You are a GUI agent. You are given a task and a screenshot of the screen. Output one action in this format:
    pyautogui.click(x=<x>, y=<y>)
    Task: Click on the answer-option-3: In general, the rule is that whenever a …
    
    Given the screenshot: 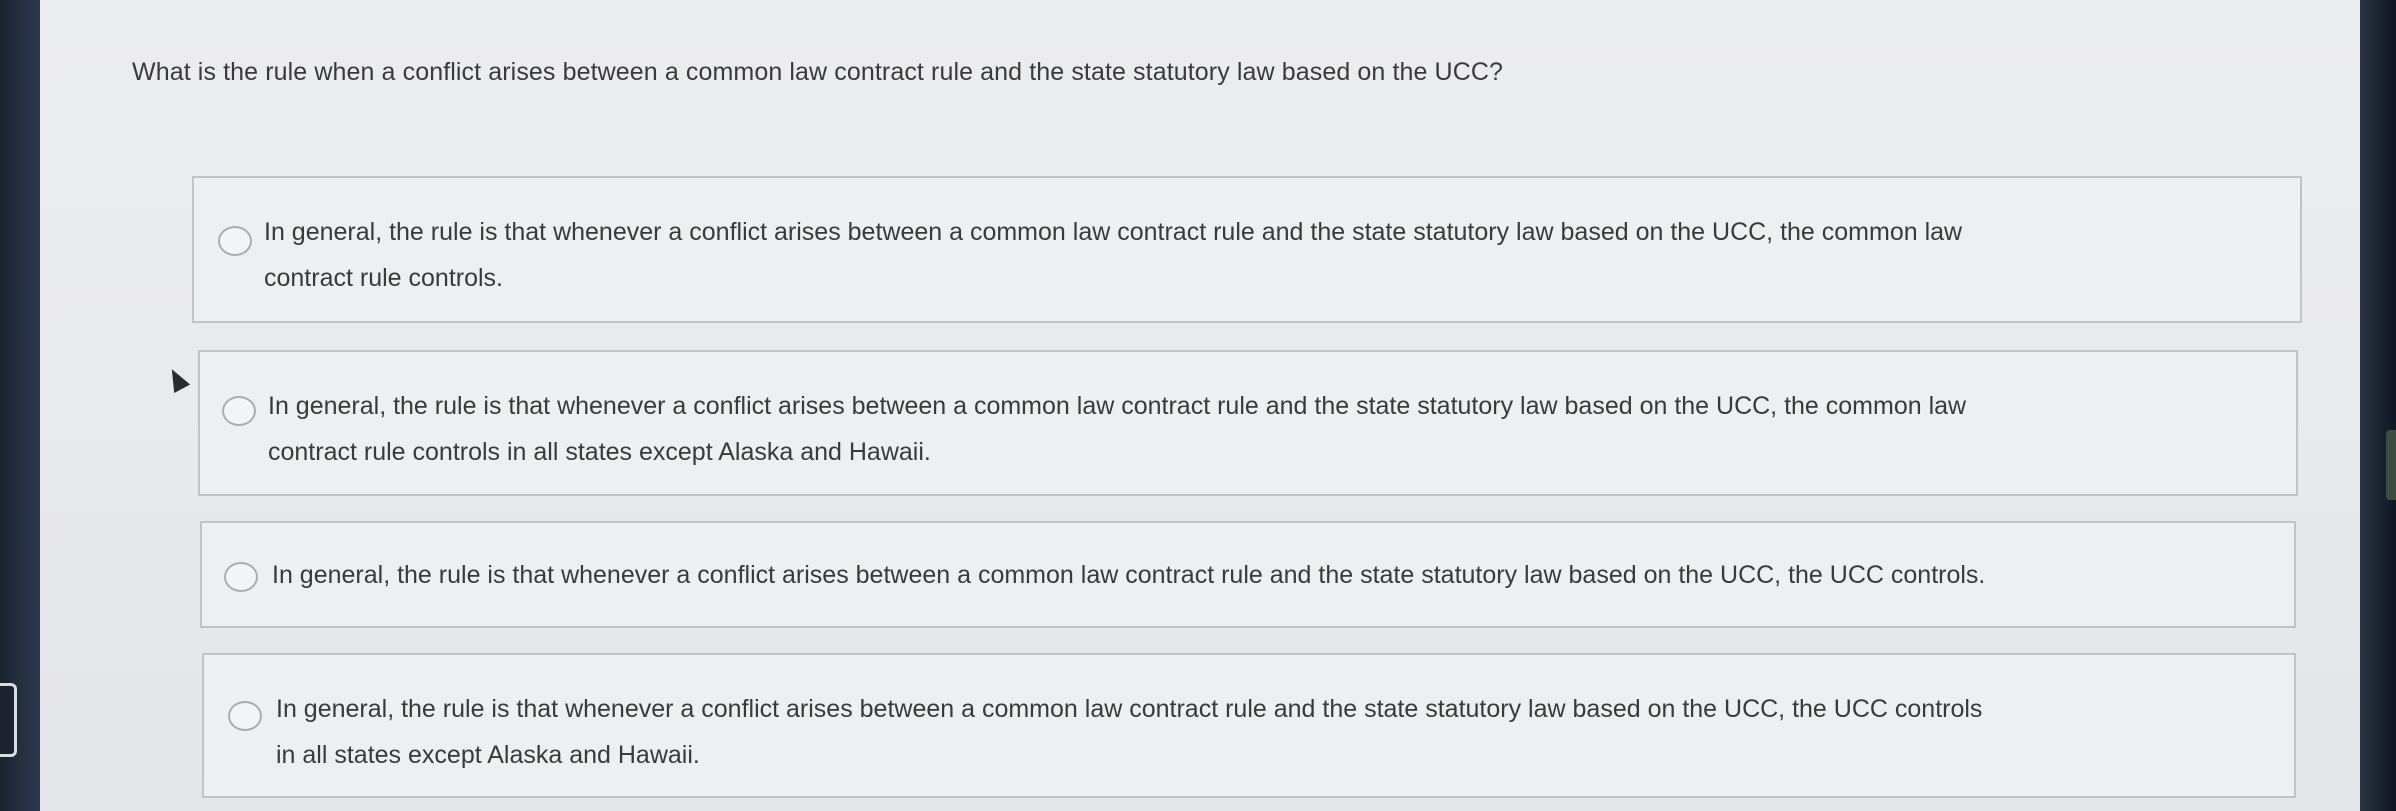 What is the action you would take?
    pyautogui.click(x=1248, y=574)
    